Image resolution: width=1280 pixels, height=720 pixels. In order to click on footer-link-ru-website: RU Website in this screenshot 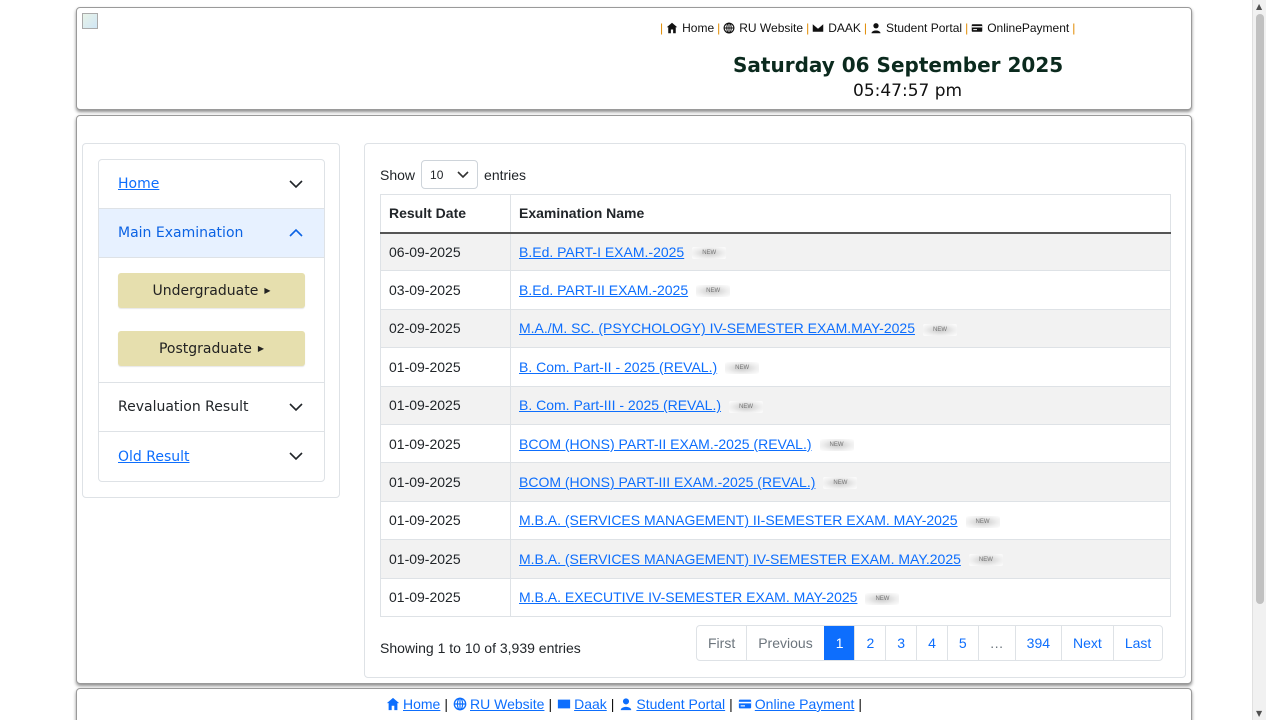, I will do `click(498, 704)`.